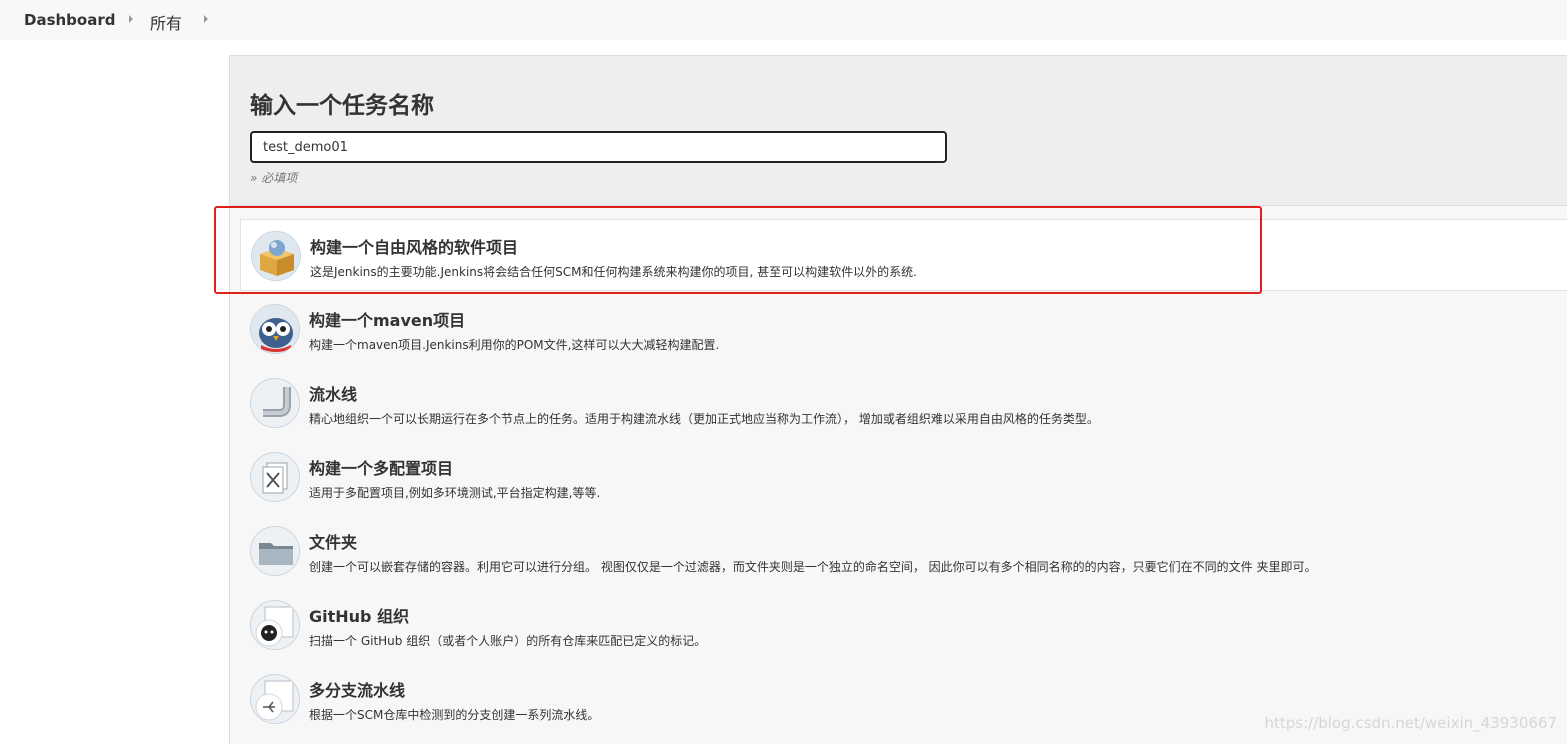  I want to click on multibranch-icon, so click(275, 699).